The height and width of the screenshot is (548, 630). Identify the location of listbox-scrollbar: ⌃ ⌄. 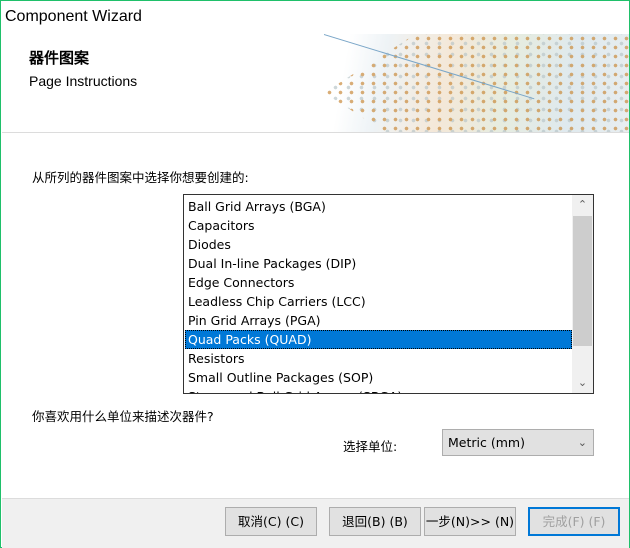
(582, 294).